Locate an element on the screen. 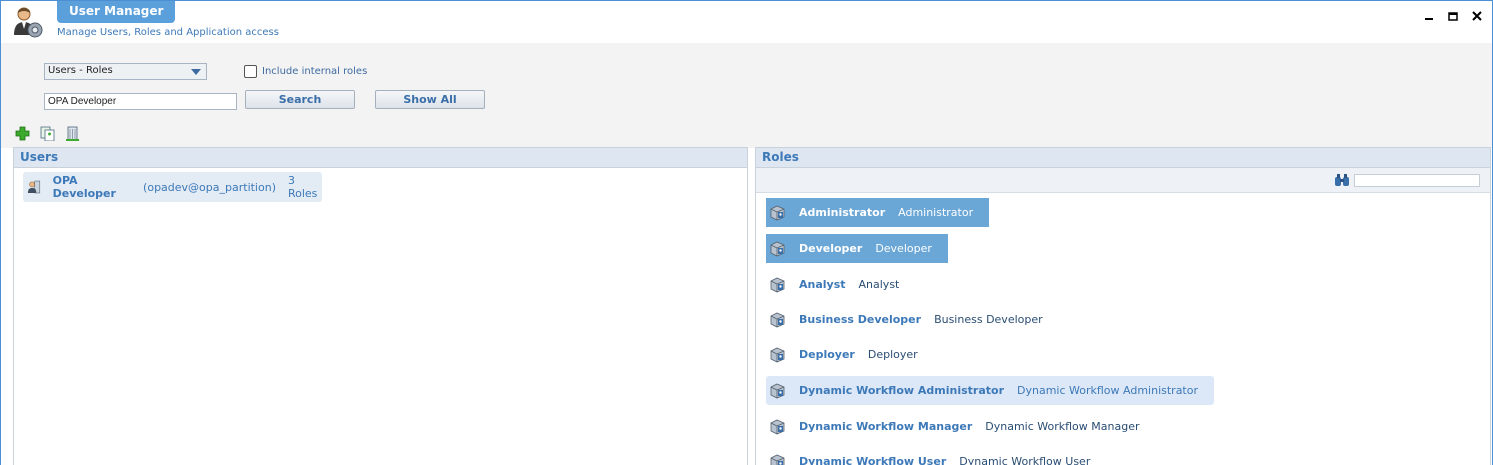  role-row: Administrator Administrator is located at coordinates (878, 212).